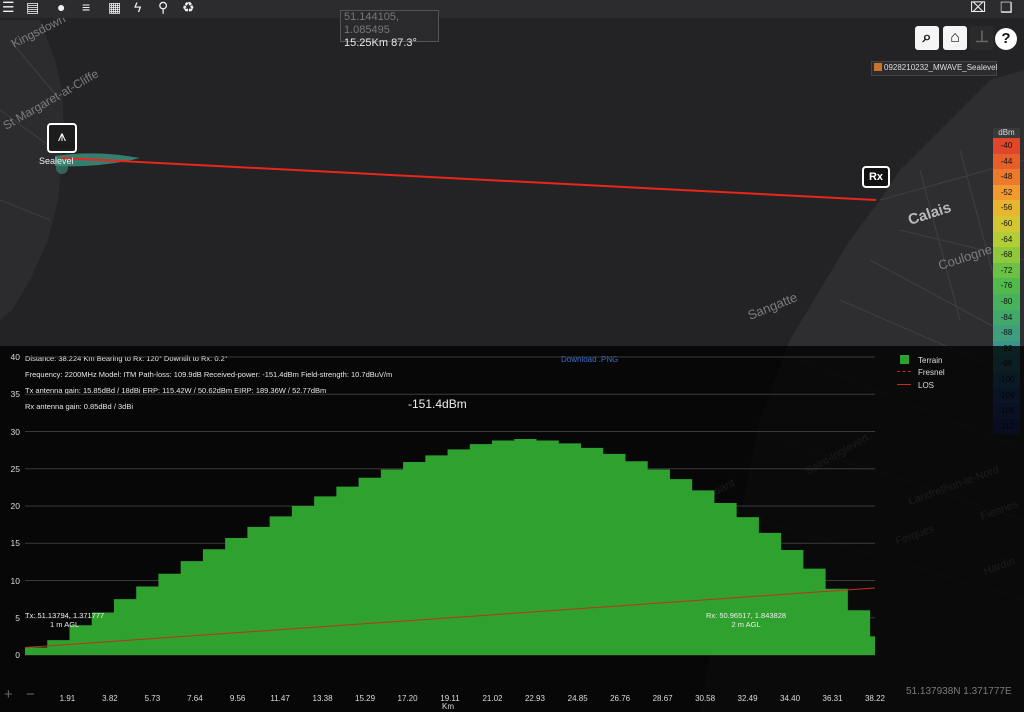  I want to click on x-tick-label: 3.82, so click(110, 698).